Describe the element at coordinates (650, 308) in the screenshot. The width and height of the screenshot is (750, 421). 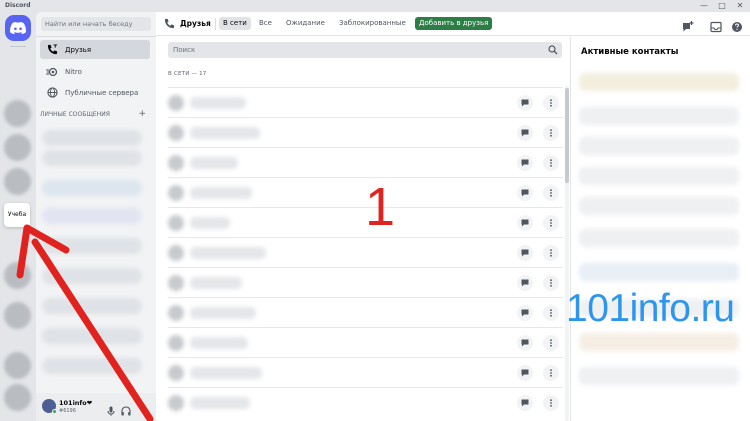
I see `watermark-text: 101info.ru` at that location.